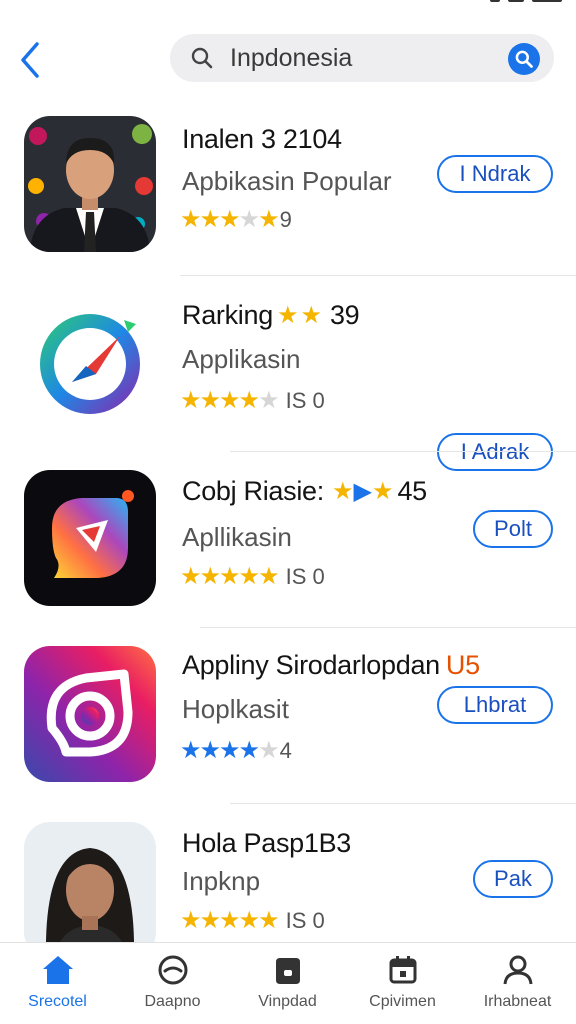 The width and height of the screenshot is (576, 1024). I want to click on top-bar, so click(288, 60).